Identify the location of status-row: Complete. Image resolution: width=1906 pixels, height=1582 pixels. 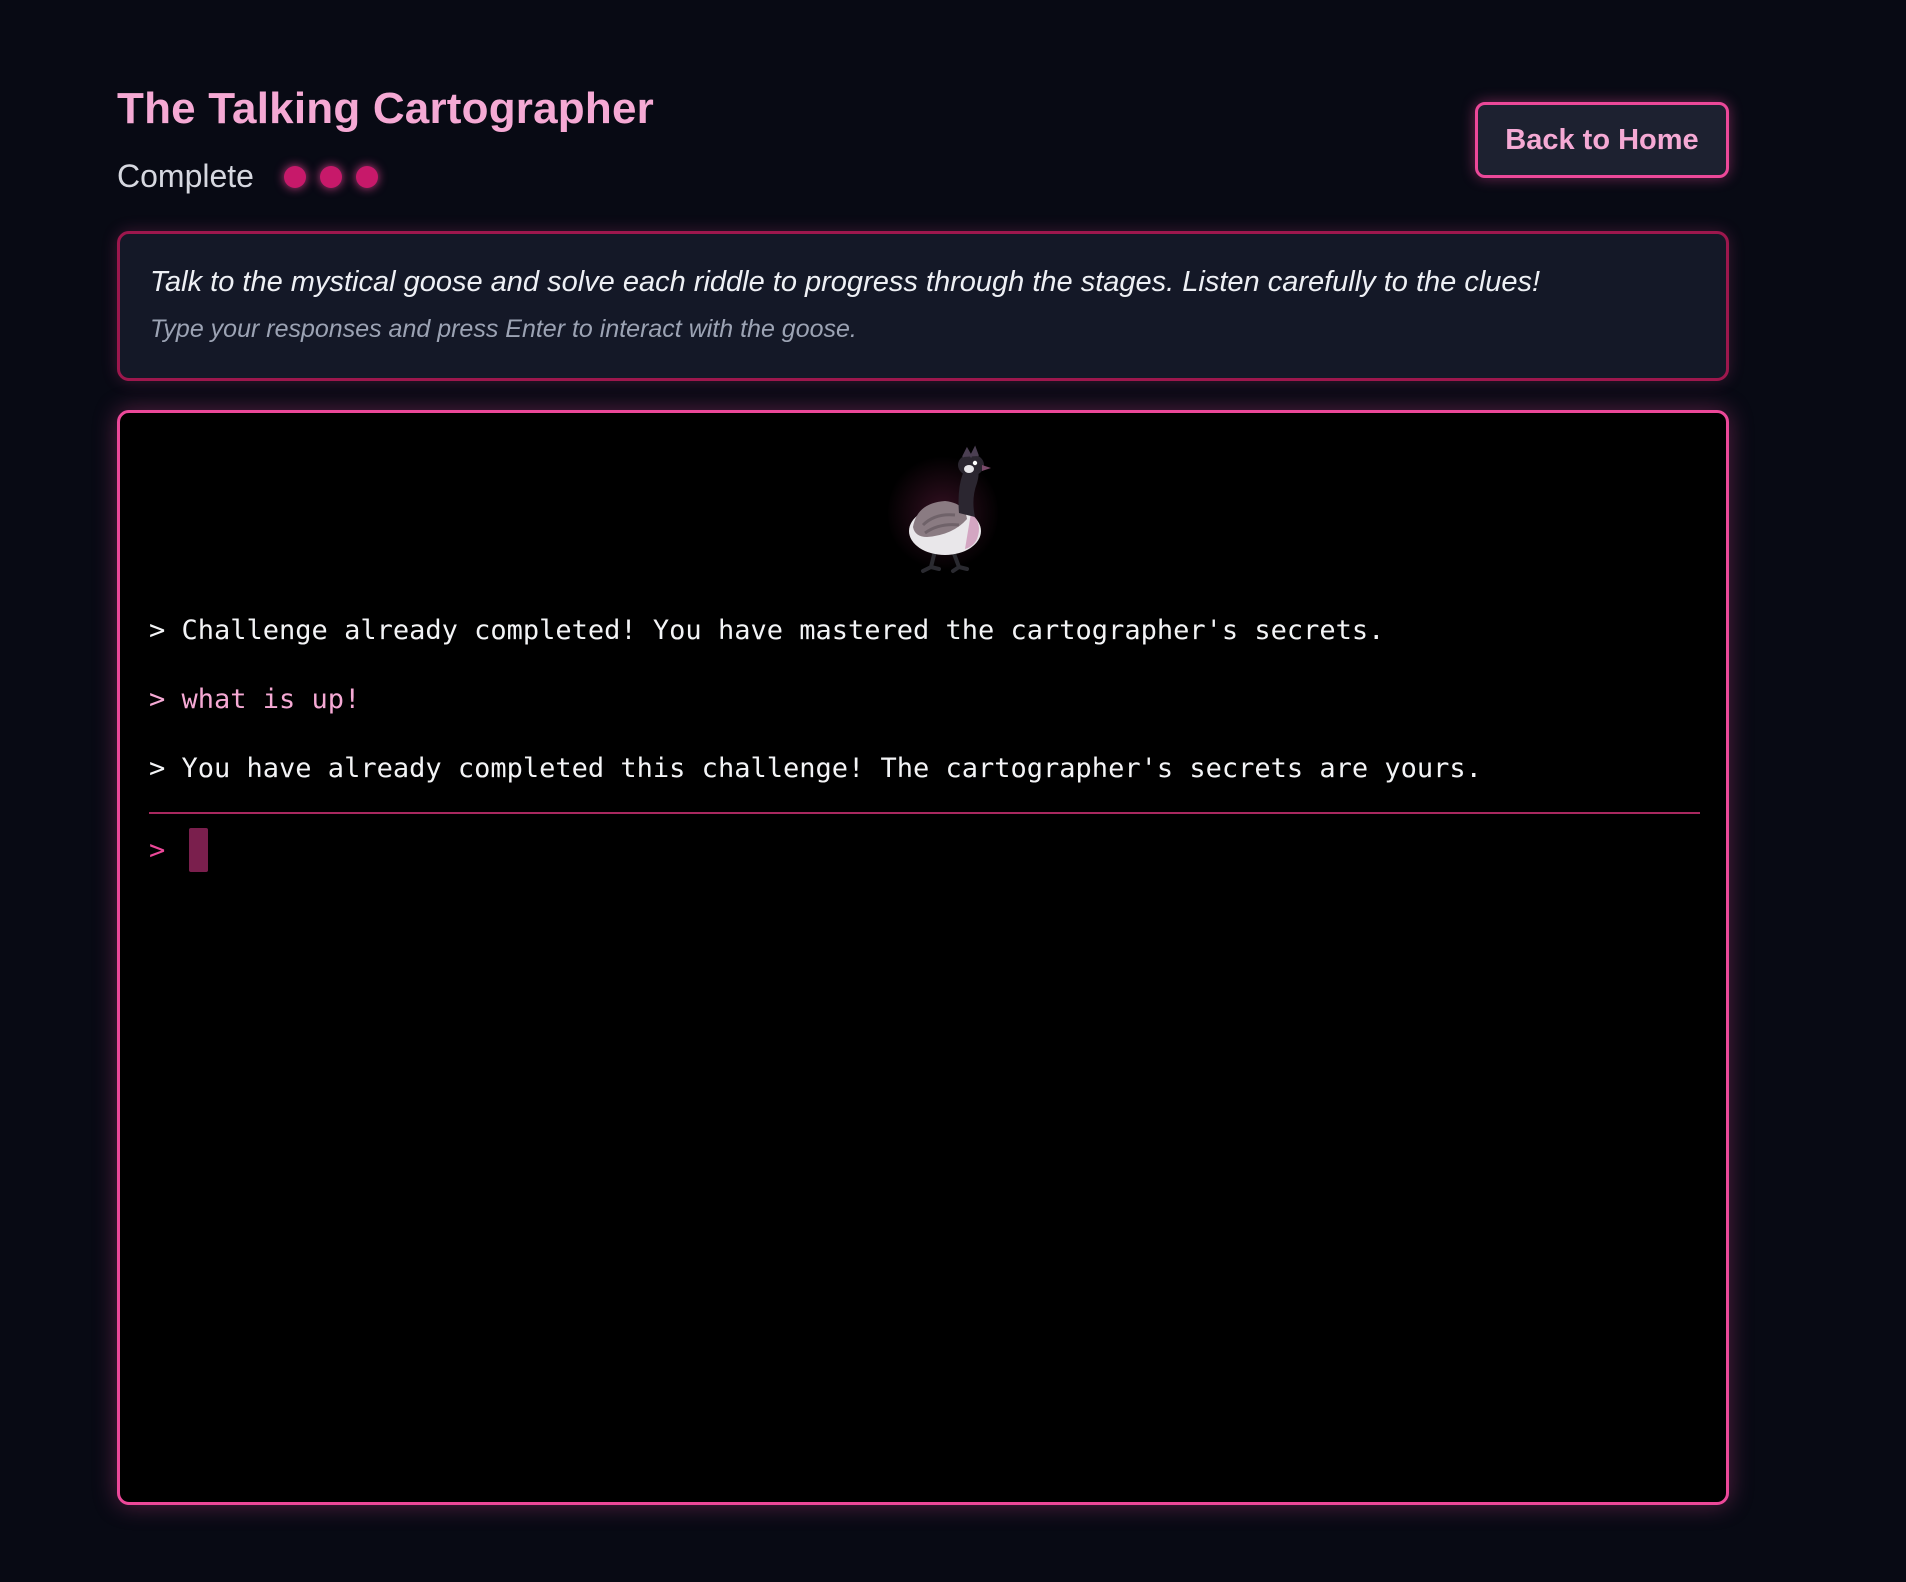
(254, 176).